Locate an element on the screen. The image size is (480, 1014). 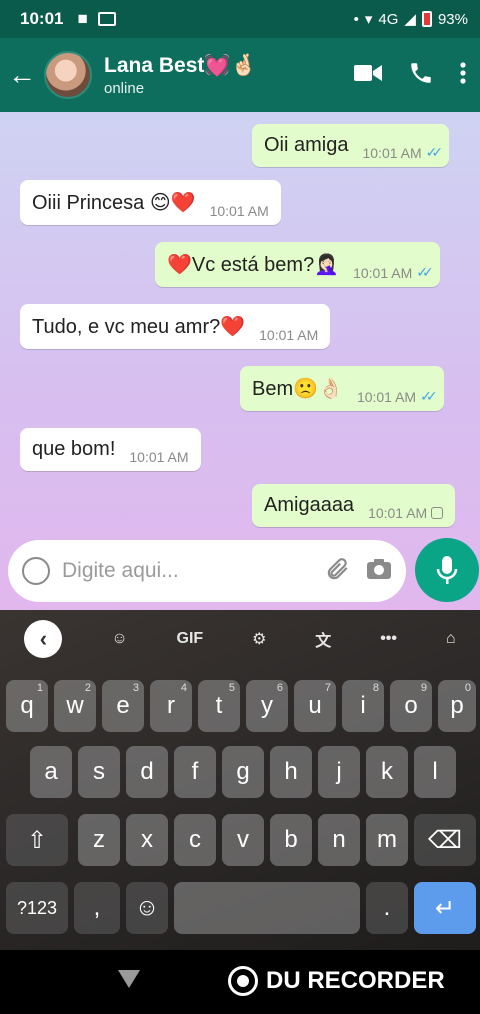
wifi-icon: ▾ is located at coordinates (368, 19).